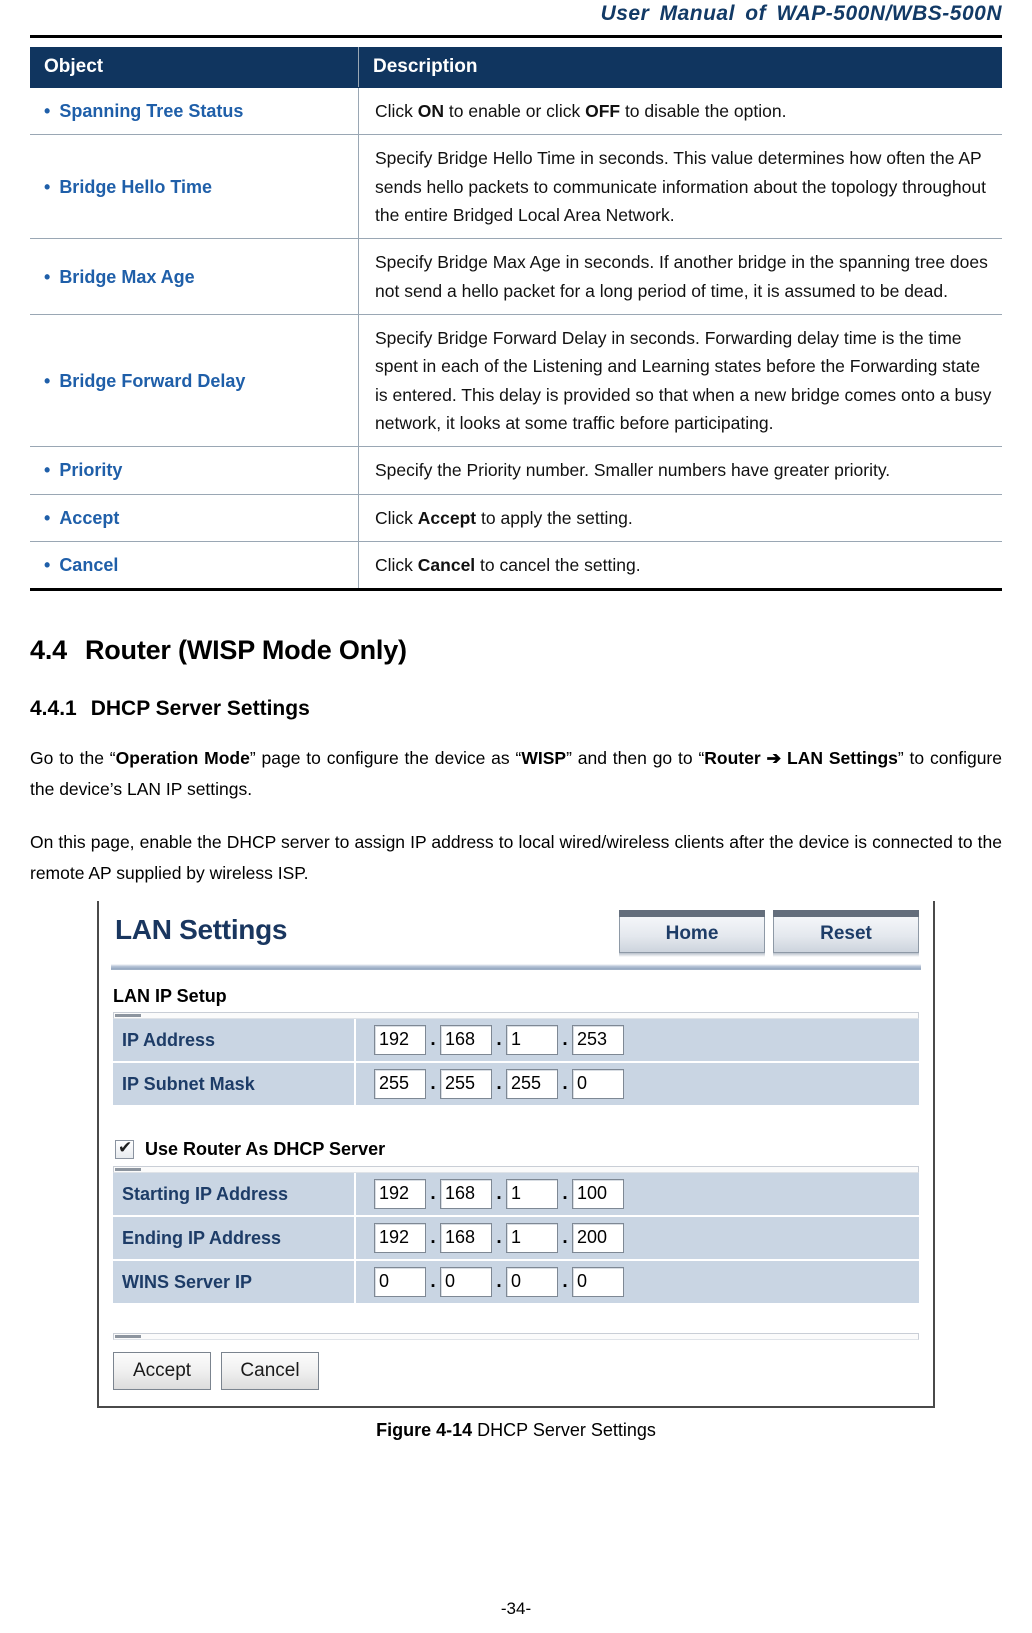 This screenshot has width=1032, height=1633. What do you see at coordinates (680, 565) in the screenshot?
I see `description-cell: Click Cancel to cancel the setting.` at bounding box center [680, 565].